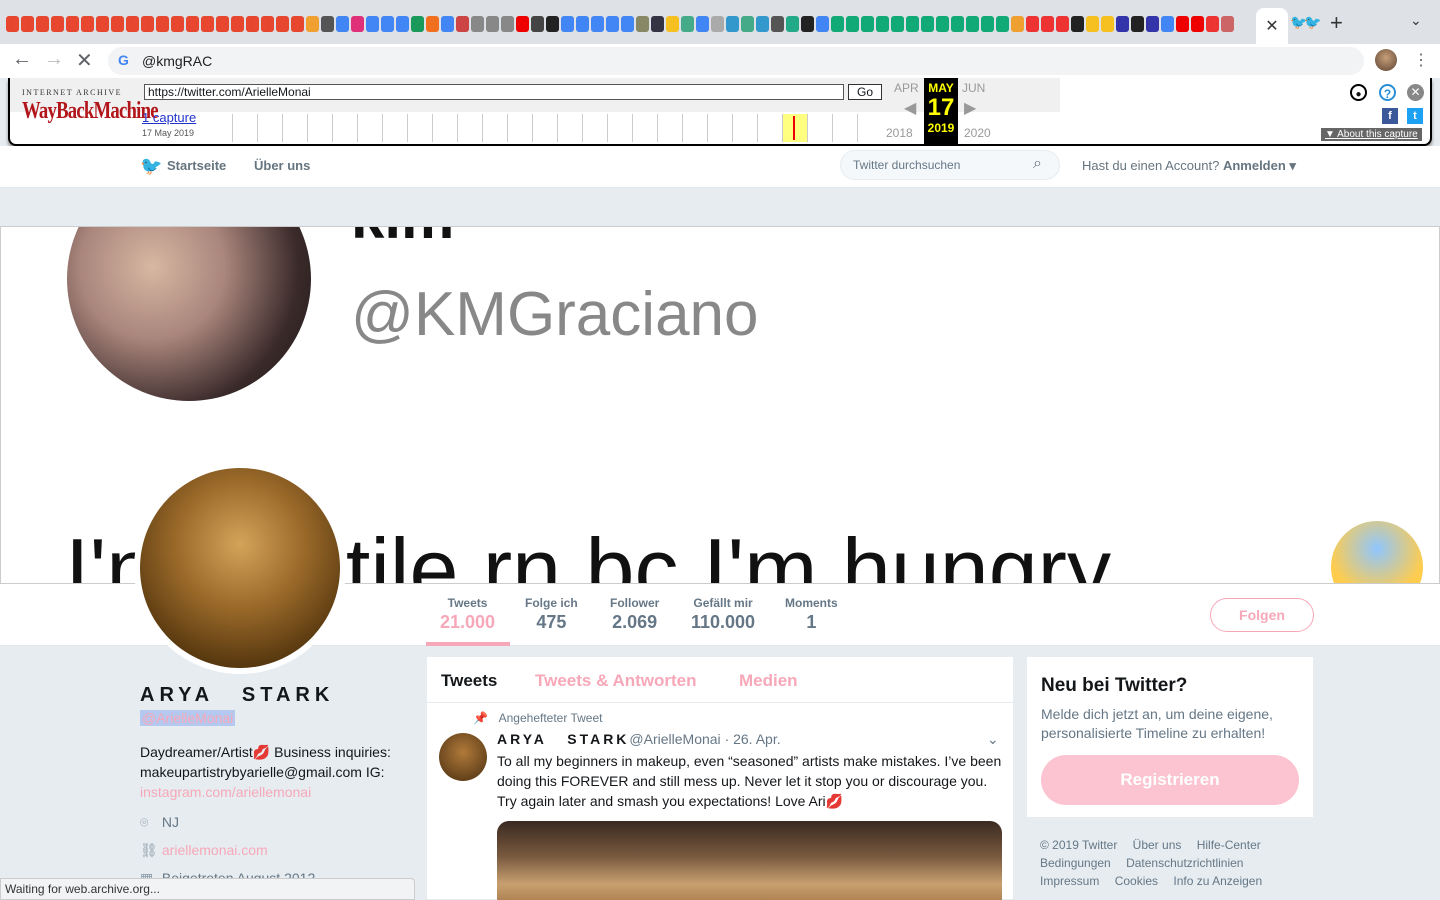 Image resolution: width=1440 pixels, height=900 pixels. What do you see at coordinates (1075, 863) in the screenshot?
I see `footer-link: Bedingungen` at bounding box center [1075, 863].